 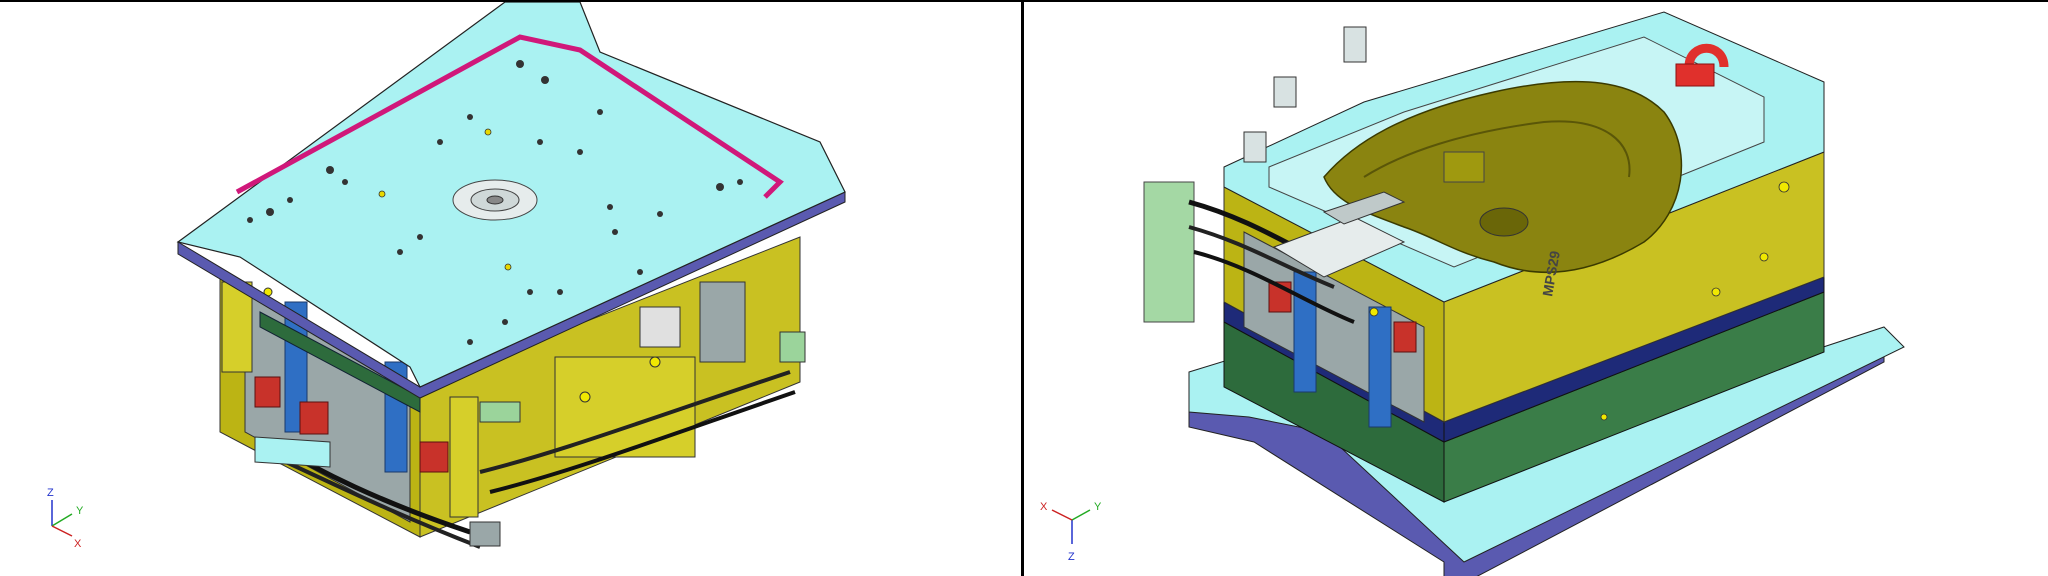 I want to click on cylinder-block, so click(x=660, y=327).